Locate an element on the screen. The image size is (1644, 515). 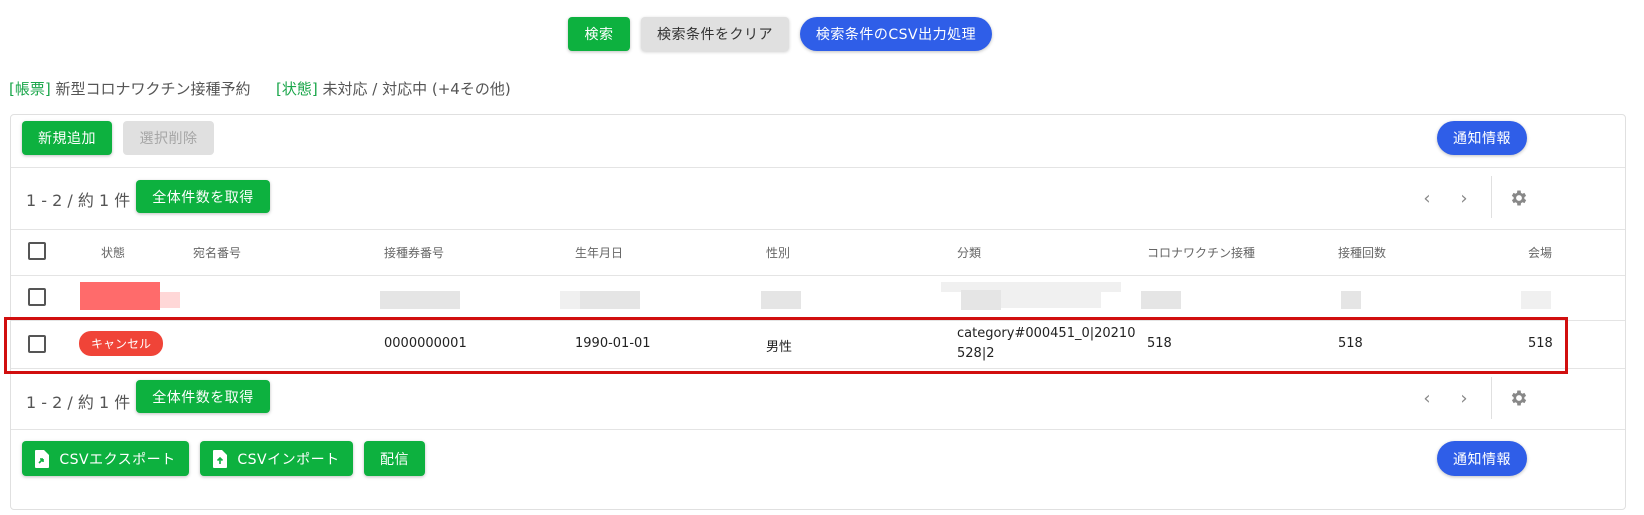
redacted-gender is located at coordinates (781, 300).